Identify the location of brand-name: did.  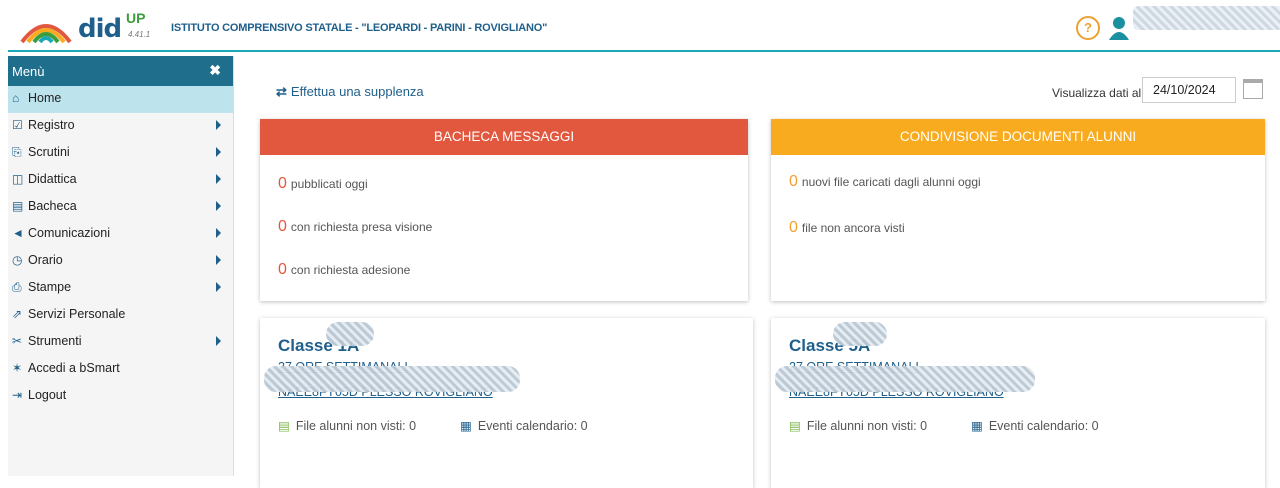
(100, 29).